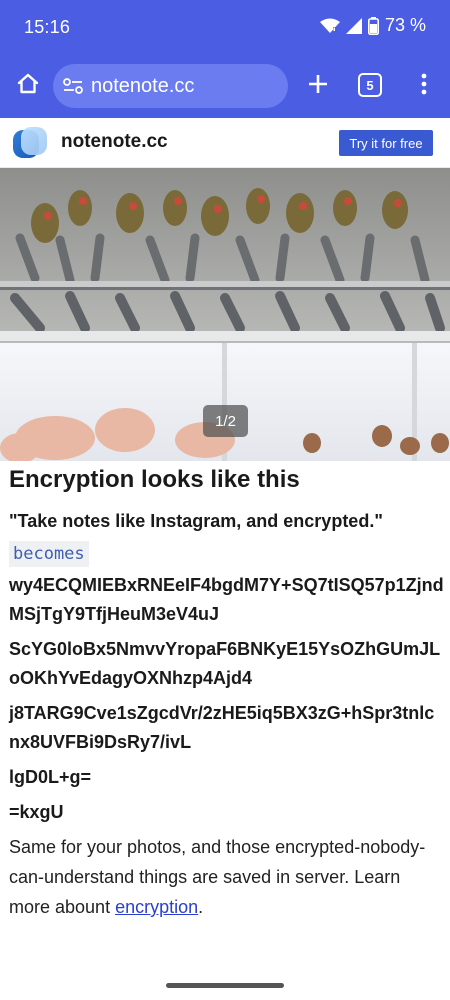 The height and width of the screenshot is (1000, 450). What do you see at coordinates (36, 812) in the screenshot?
I see `cipher-line: =kxgU` at bounding box center [36, 812].